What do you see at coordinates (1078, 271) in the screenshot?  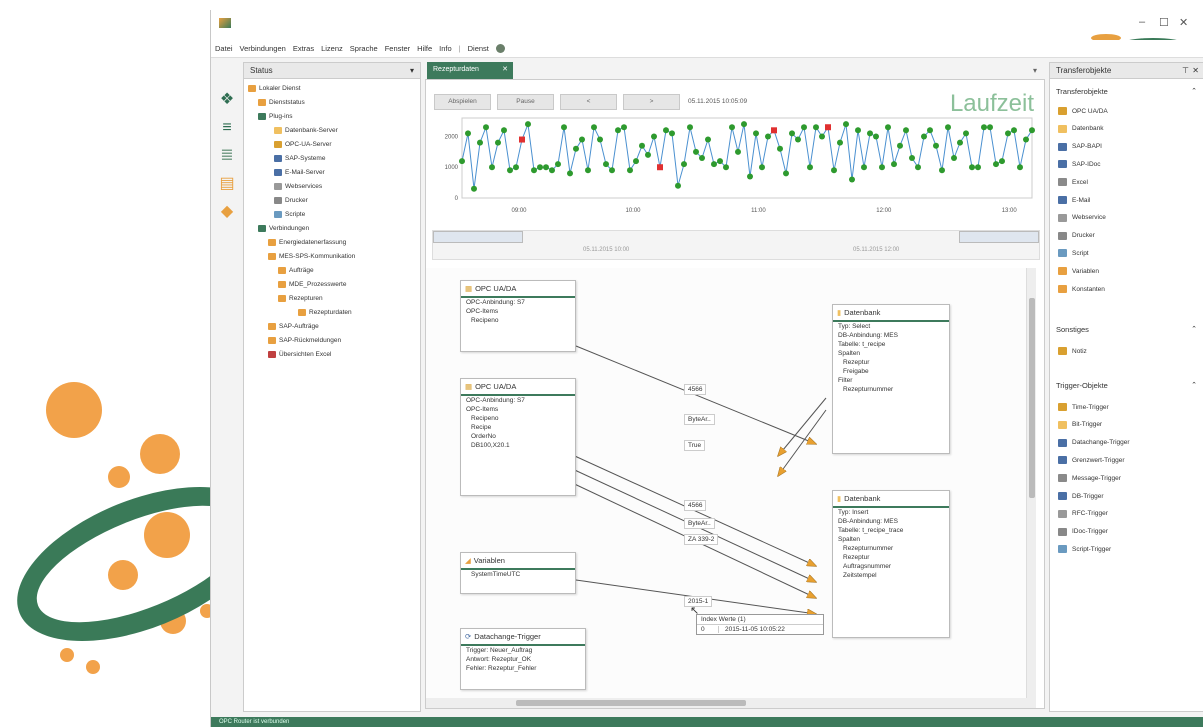 I see `transfer-item-variablen: Variablen` at bounding box center [1078, 271].